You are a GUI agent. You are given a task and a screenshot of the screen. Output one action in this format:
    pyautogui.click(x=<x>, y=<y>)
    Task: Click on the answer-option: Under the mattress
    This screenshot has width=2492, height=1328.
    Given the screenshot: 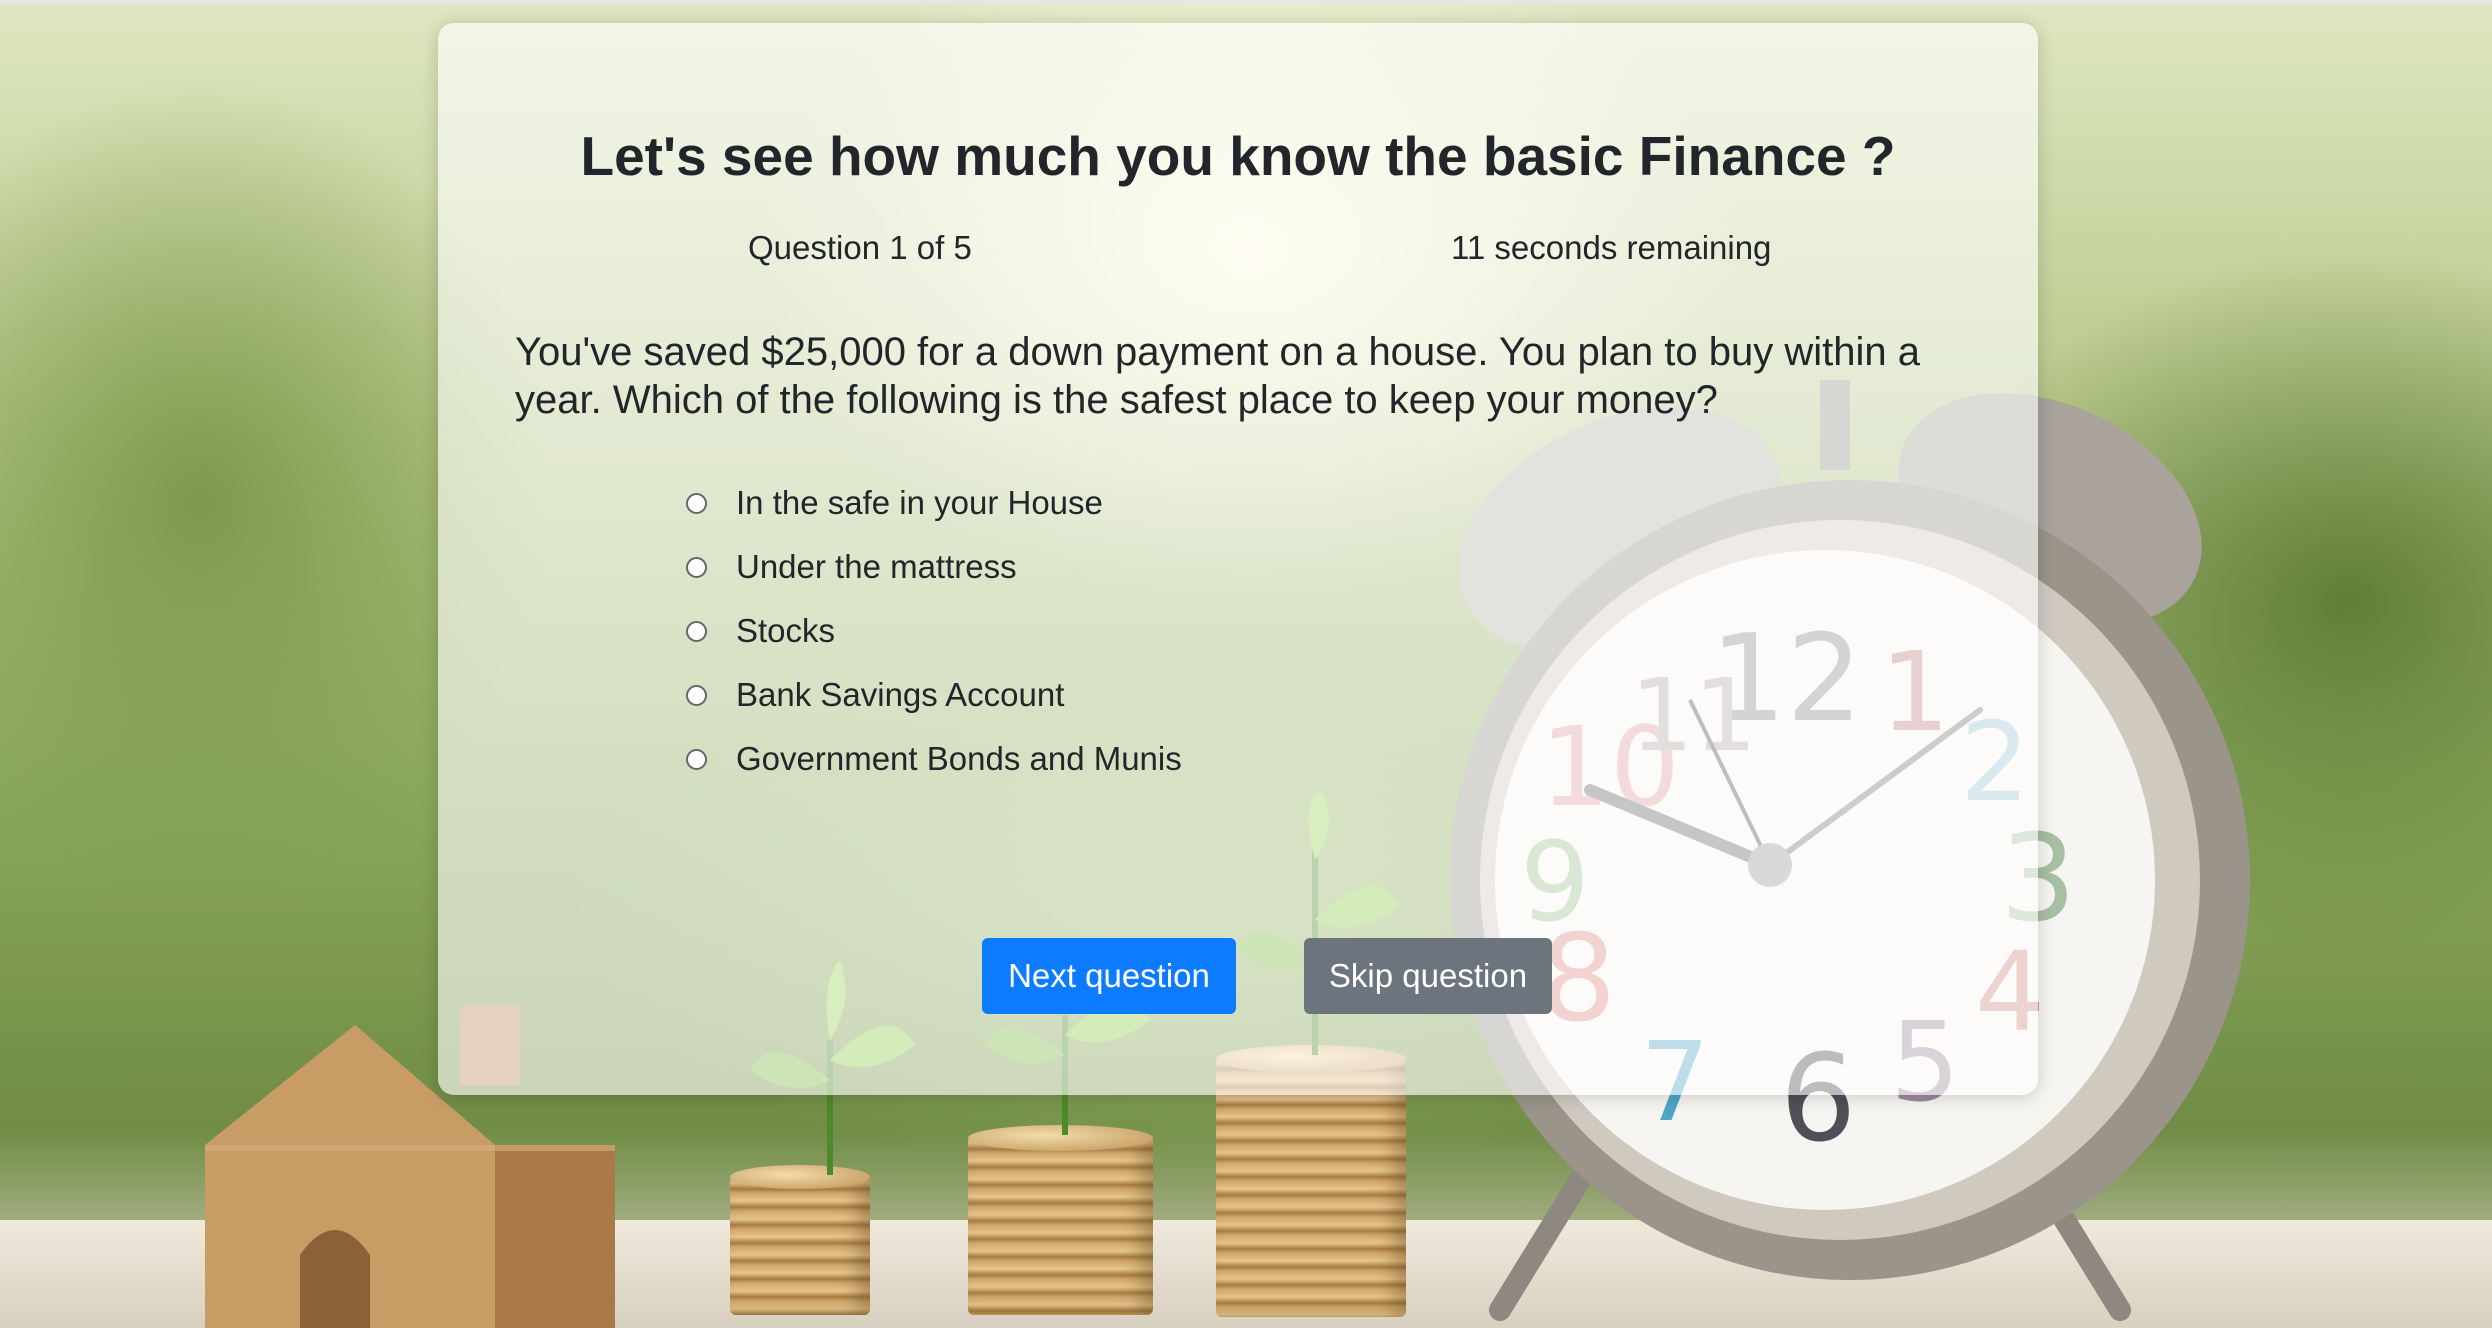 What is the action you would take?
    pyautogui.click(x=934, y=567)
    